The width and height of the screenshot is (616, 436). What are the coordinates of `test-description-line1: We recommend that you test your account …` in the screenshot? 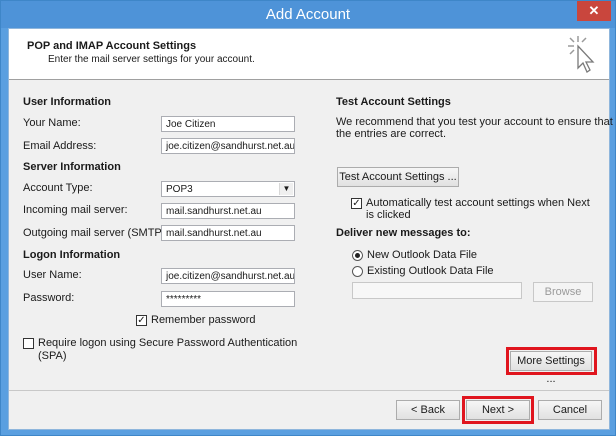 It's located at (474, 122).